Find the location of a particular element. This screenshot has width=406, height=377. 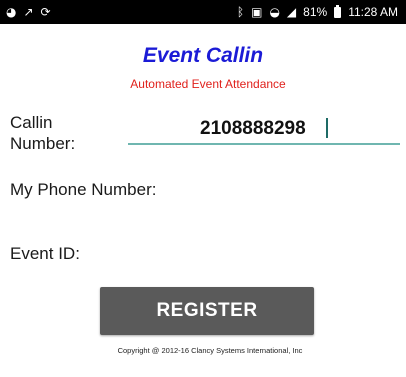

callin-number-input is located at coordinates (264, 130).